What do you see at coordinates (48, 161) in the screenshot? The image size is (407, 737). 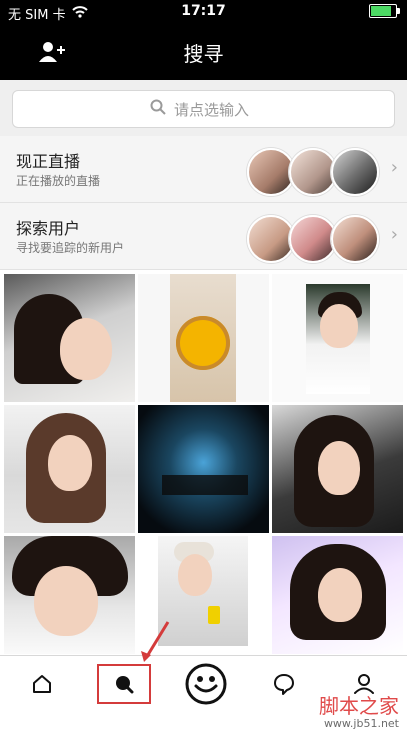 I see `live-title: 现正直播` at bounding box center [48, 161].